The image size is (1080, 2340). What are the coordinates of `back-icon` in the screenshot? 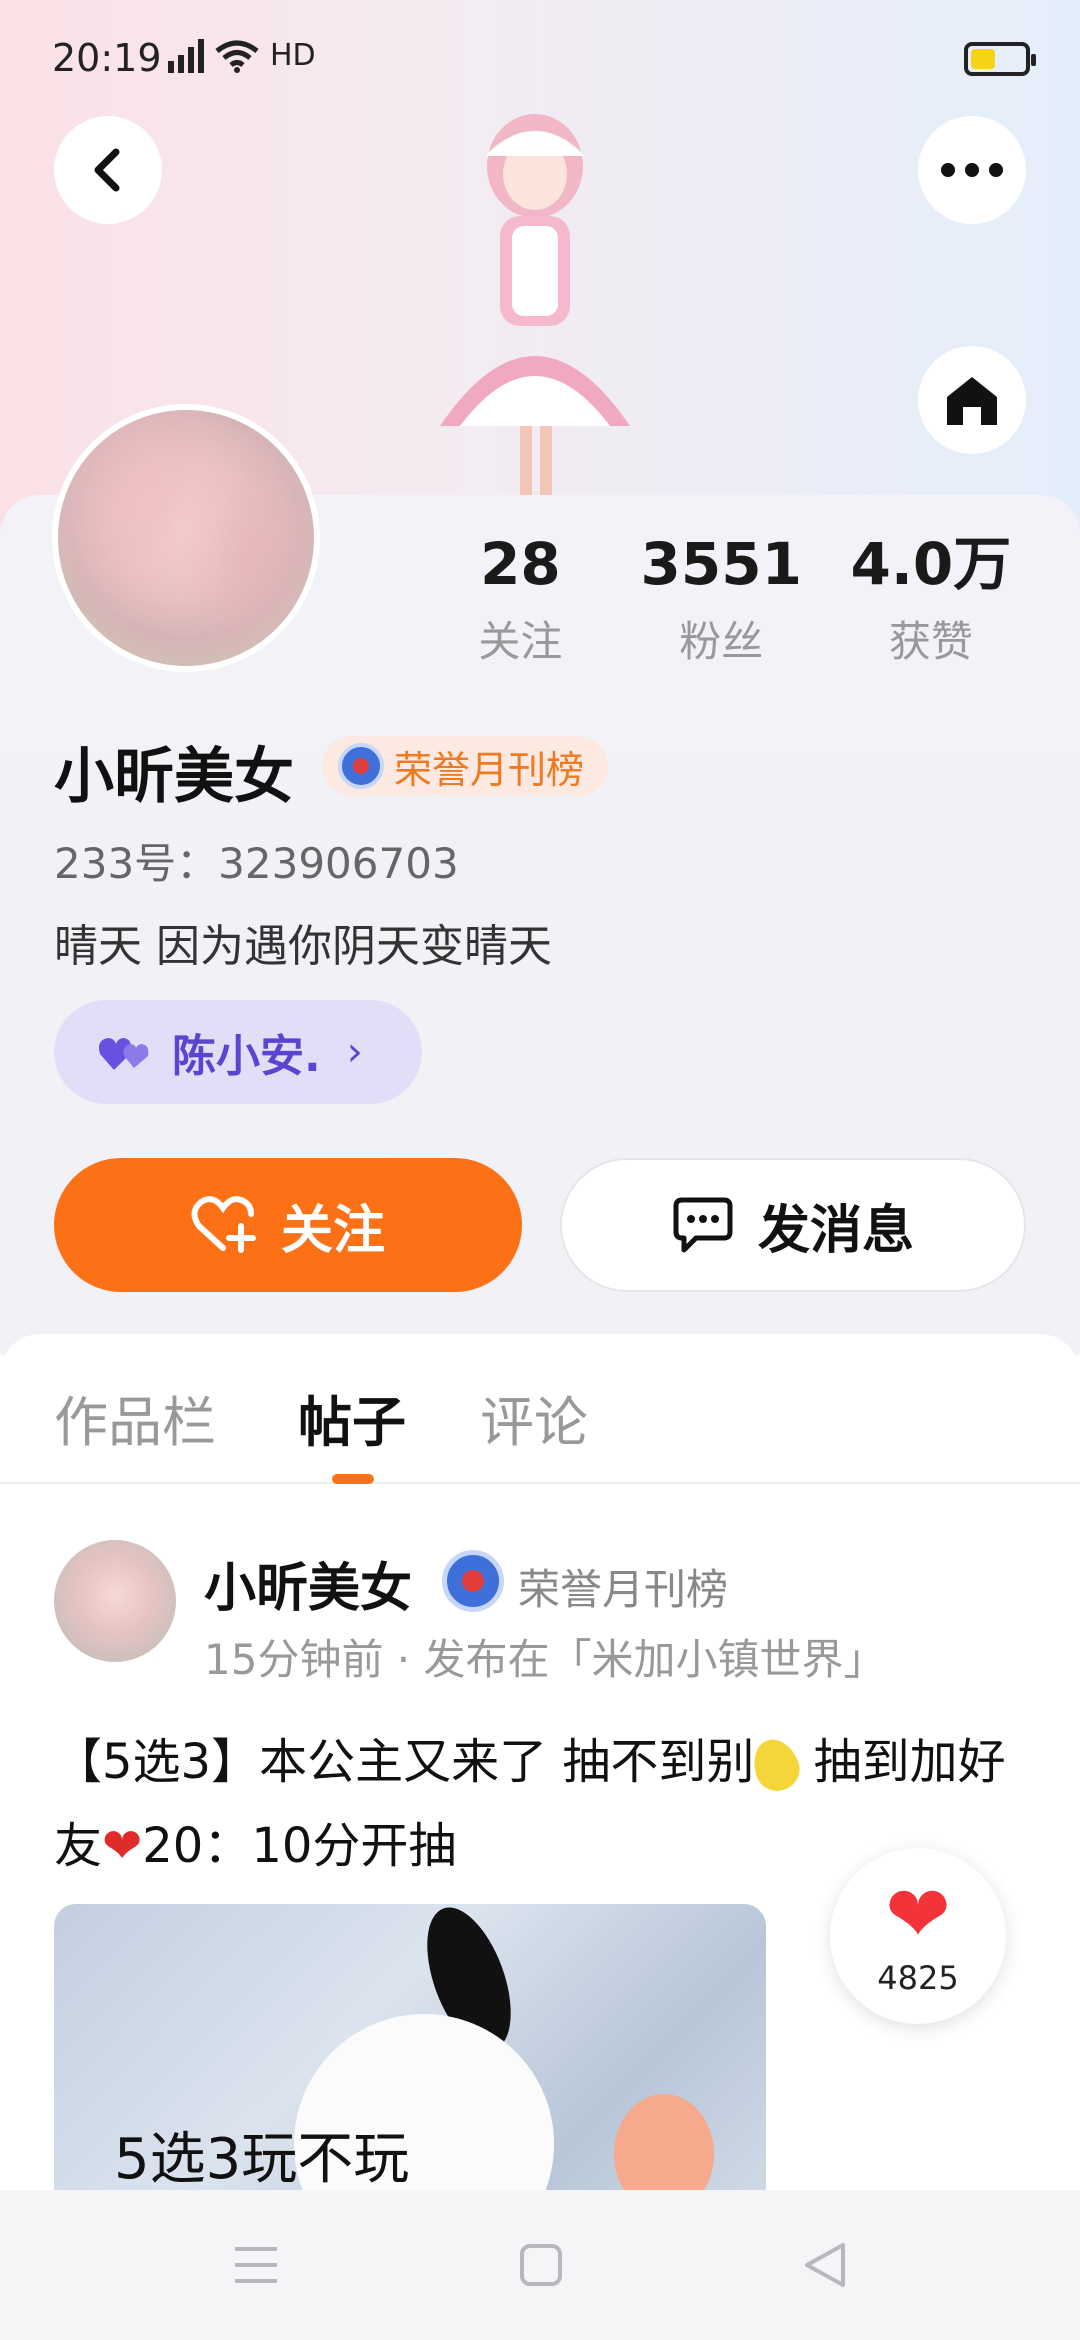 It's located at (107, 170).